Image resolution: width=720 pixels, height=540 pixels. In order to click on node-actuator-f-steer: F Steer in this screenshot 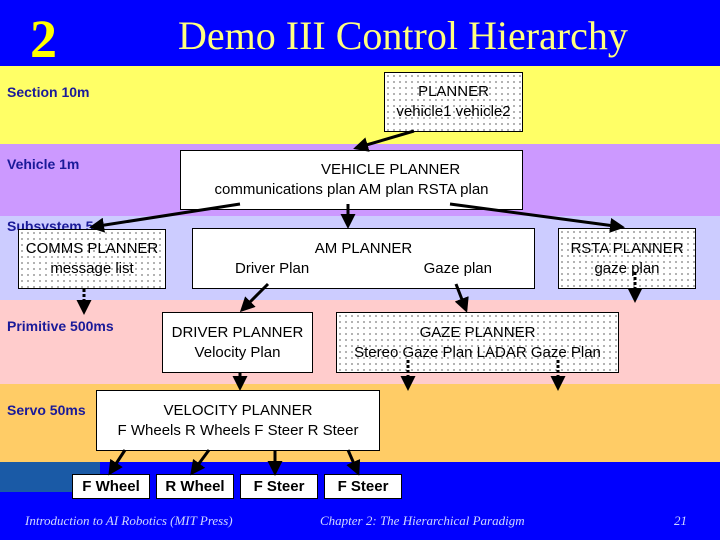, I will do `click(279, 486)`.